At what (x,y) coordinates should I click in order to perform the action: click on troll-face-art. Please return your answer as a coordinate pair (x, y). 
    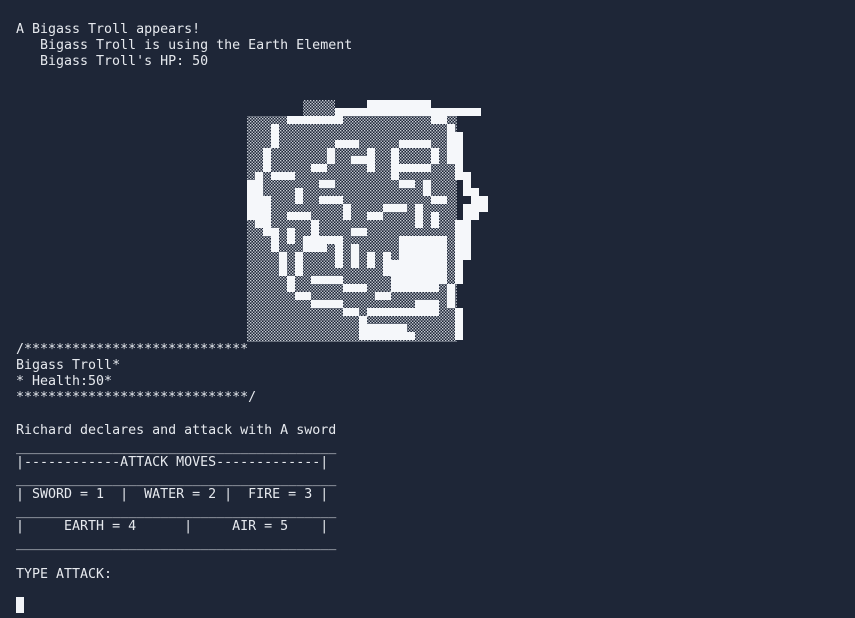
    Looking at the image, I should click on (367, 221).